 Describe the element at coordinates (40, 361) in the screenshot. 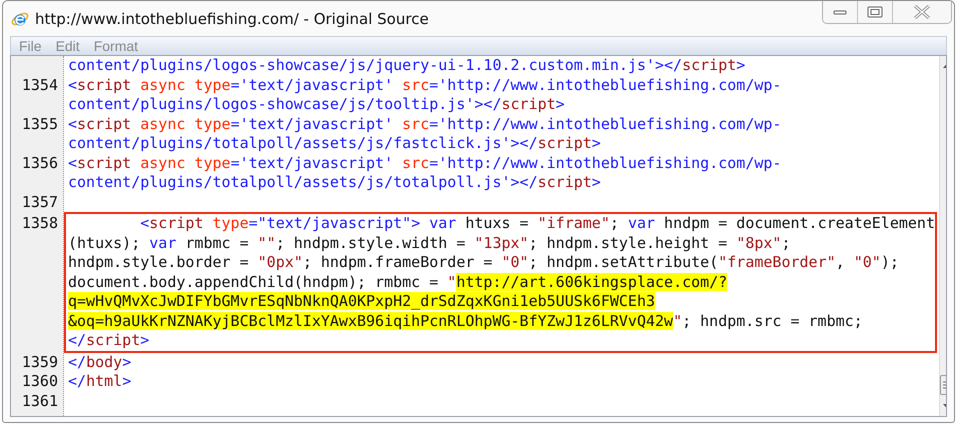

I see `line-number: 1359` at that location.